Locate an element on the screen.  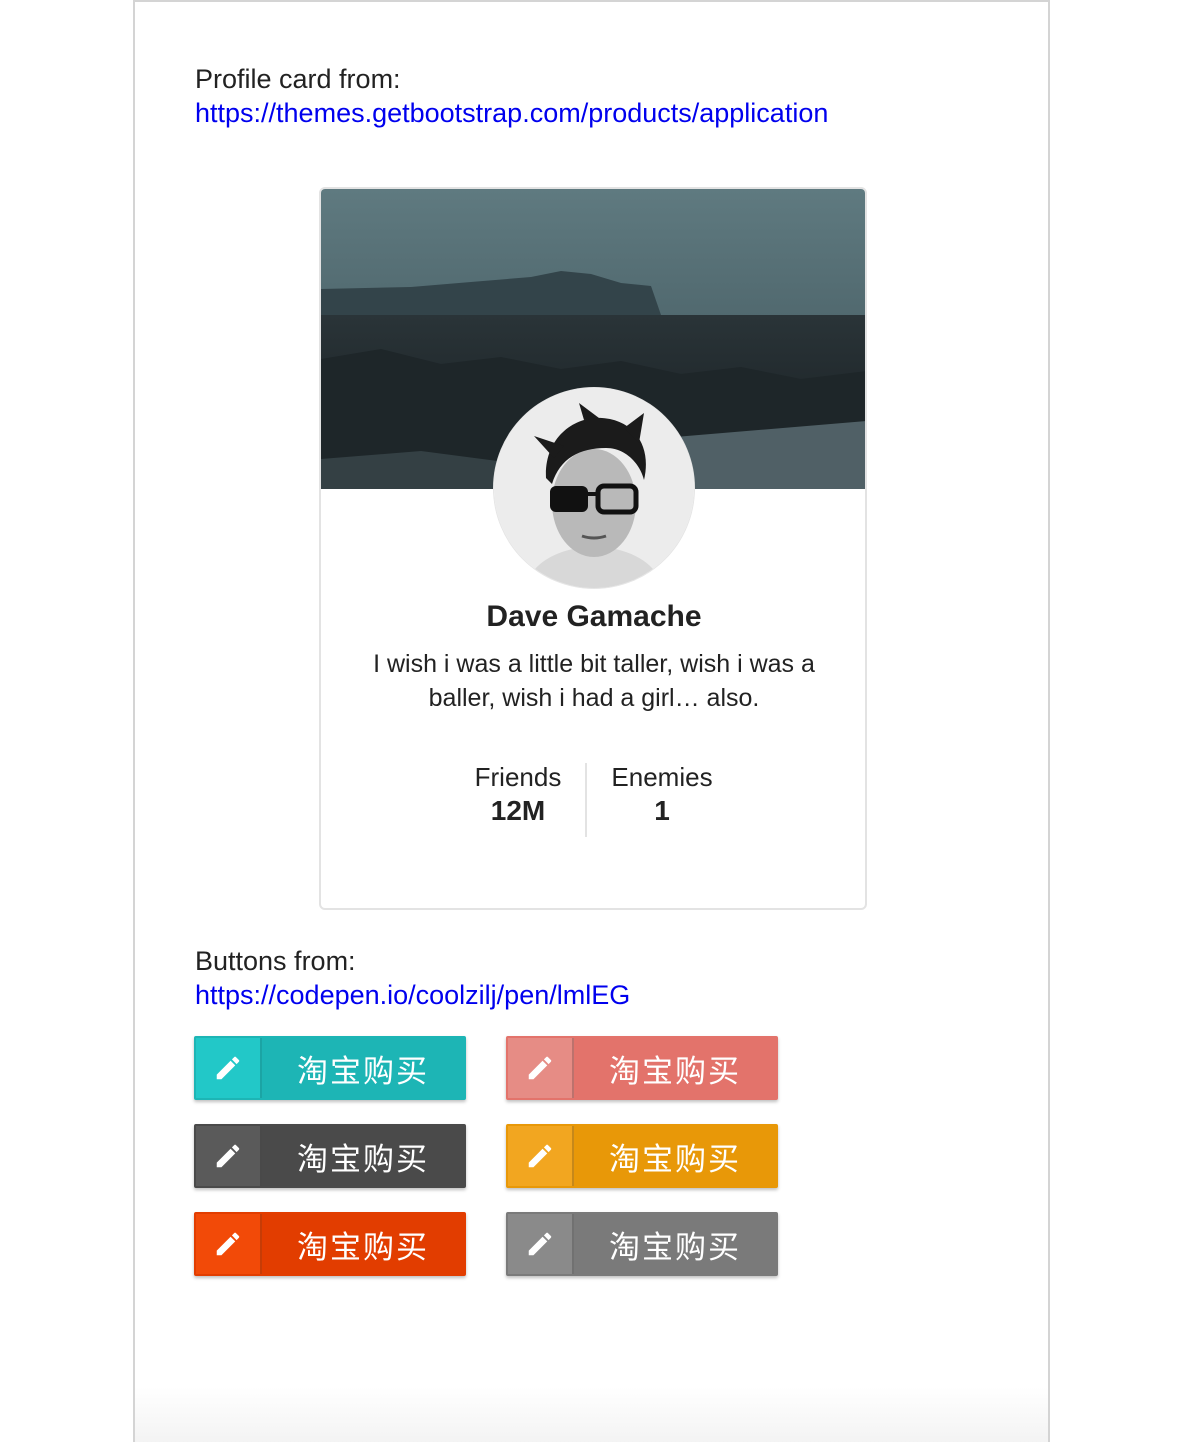
profile-name: Dave Gamache is located at coordinates (594, 616).